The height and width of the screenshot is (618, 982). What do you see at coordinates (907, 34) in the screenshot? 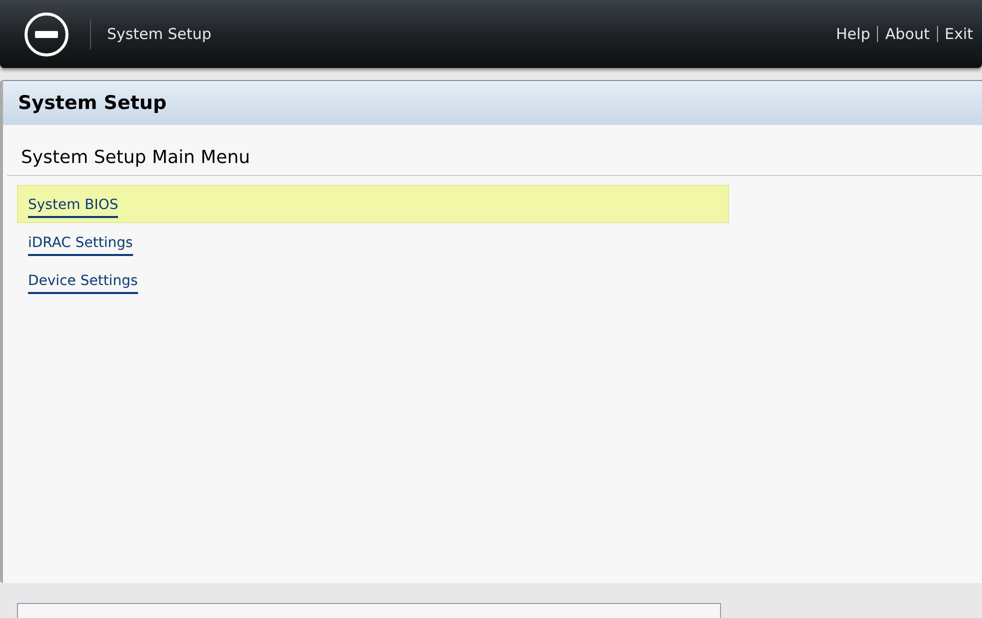
I see `header-link: About` at bounding box center [907, 34].